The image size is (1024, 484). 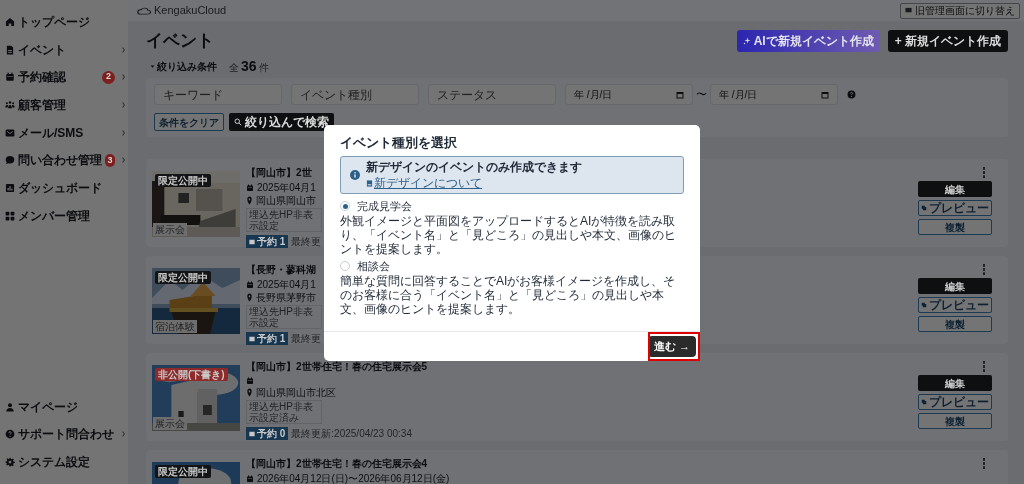 What do you see at coordinates (191, 374) in the screenshot?
I see `status-badge: 非公開(下書き)` at bounding box center [191, 374].